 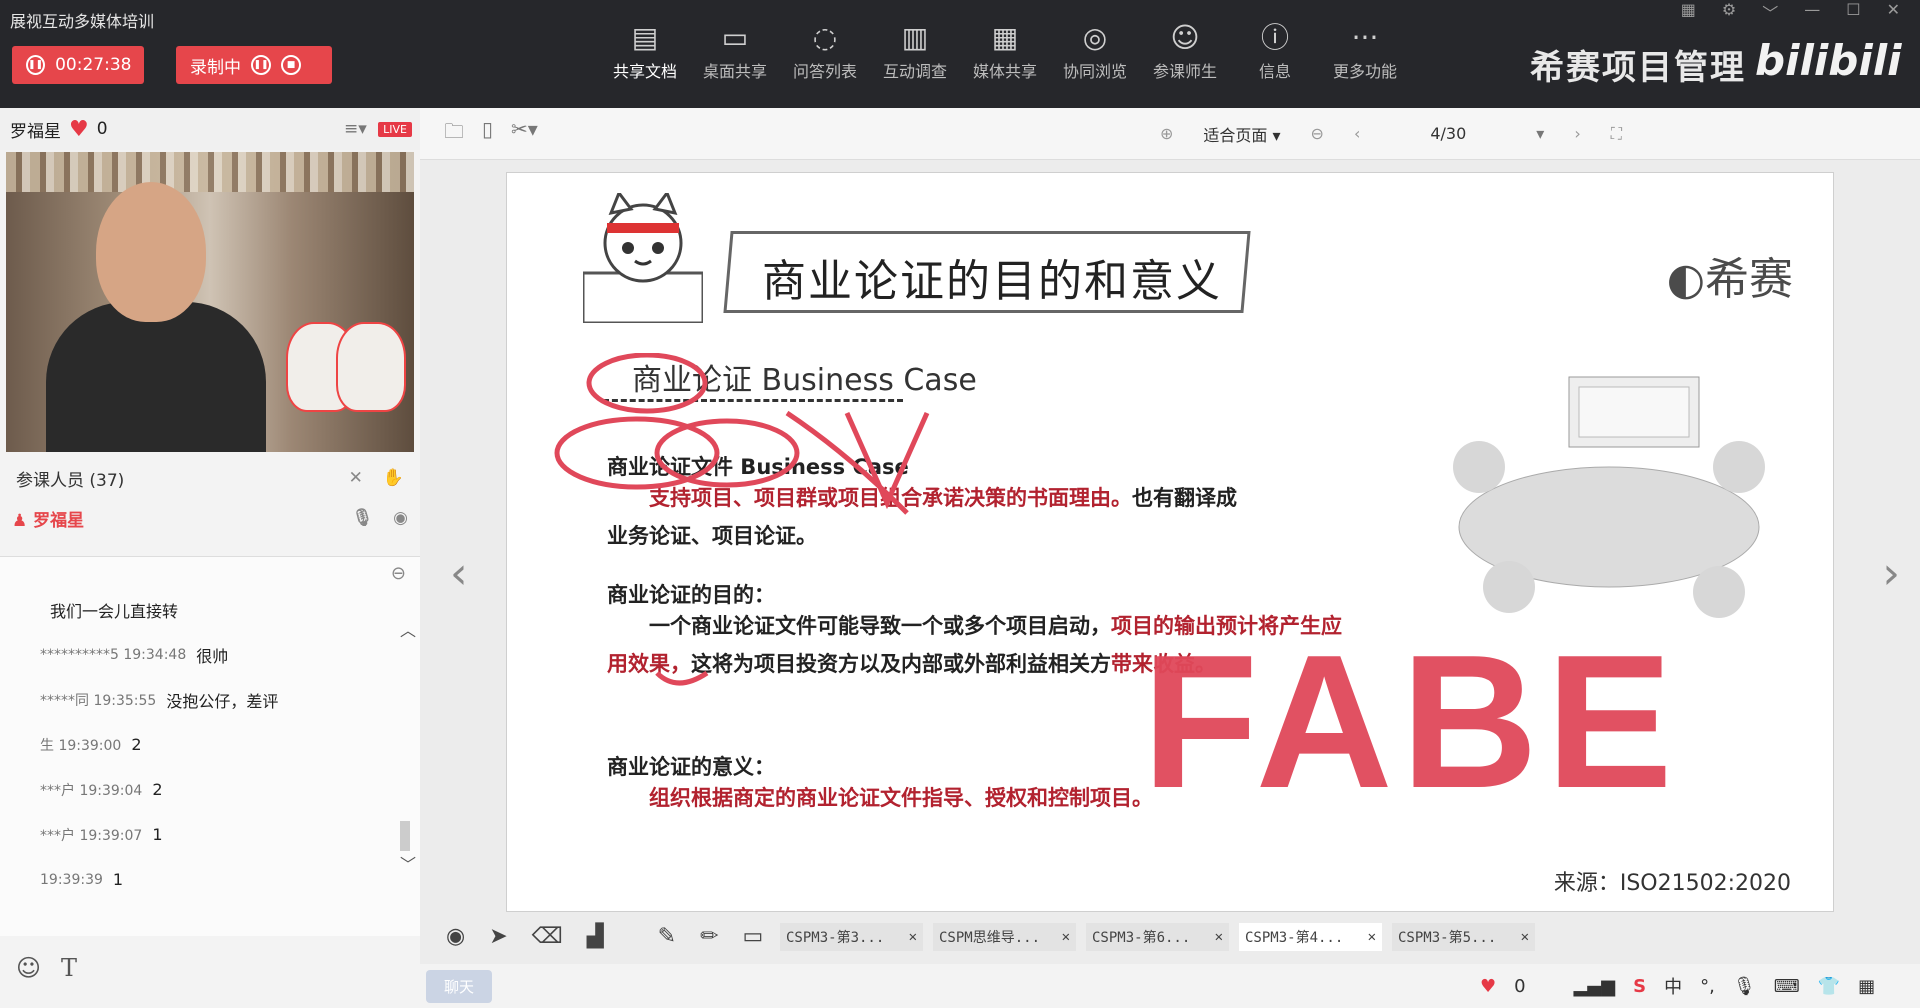 What do you see at coordinates (1787, 986) in the screenshot?
I see `keyboard-icon: ⌨` at bounding box center [1787, 986].